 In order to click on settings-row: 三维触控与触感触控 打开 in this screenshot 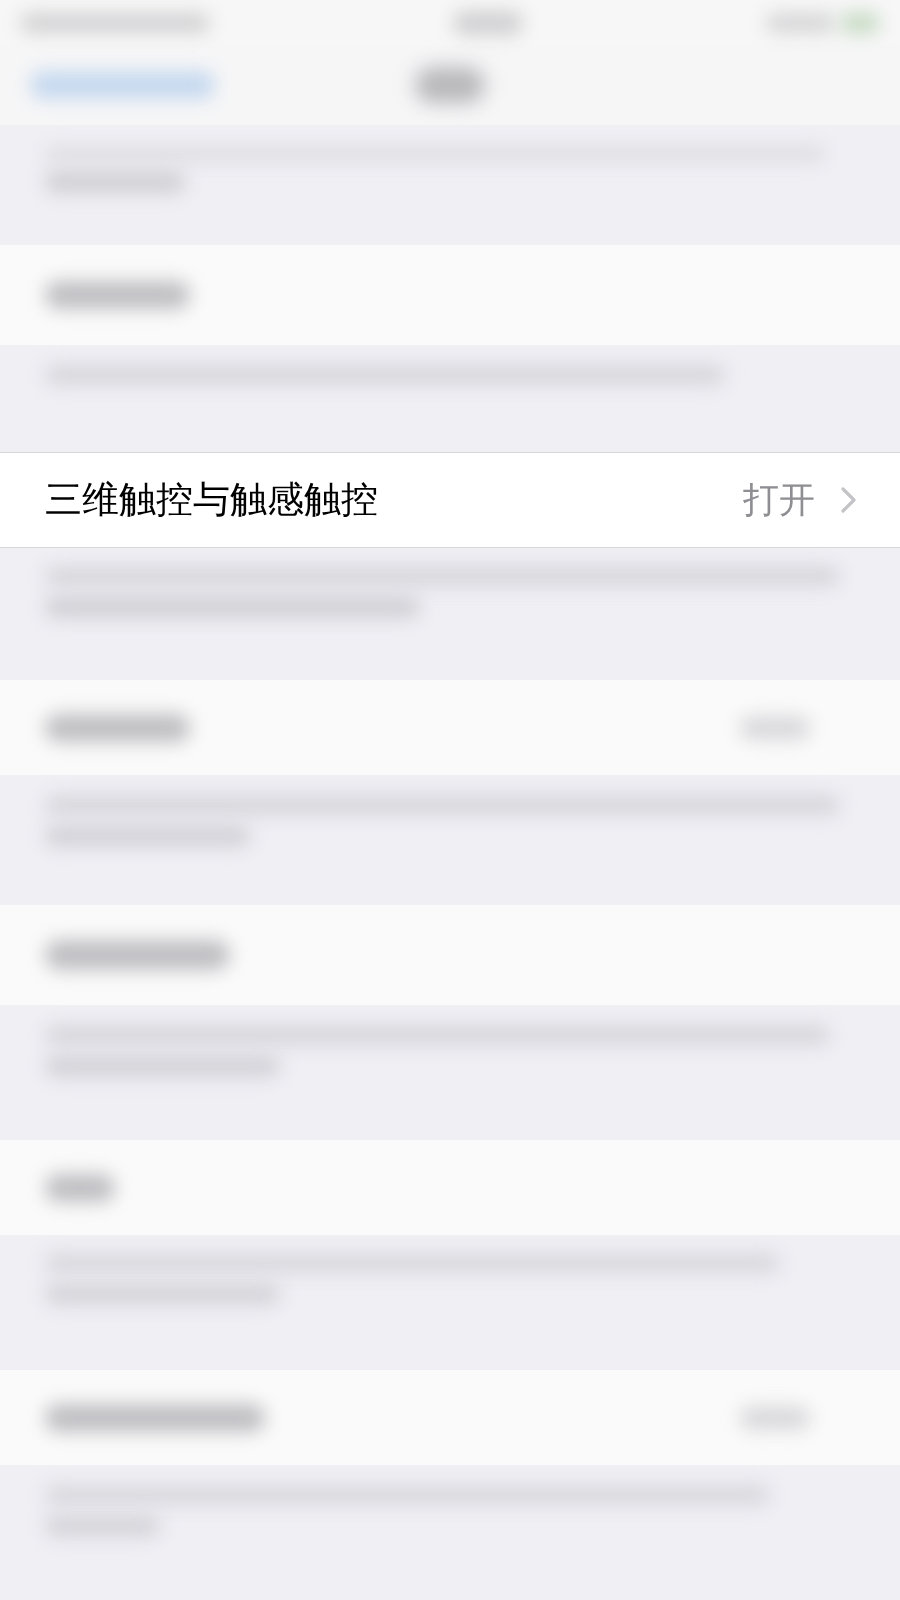, I will do `click(450, 500)`.